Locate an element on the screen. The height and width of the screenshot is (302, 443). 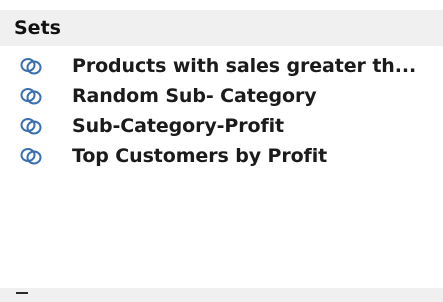
set-item-label: Top Customers by Profit is located at coordinates (200, 156).